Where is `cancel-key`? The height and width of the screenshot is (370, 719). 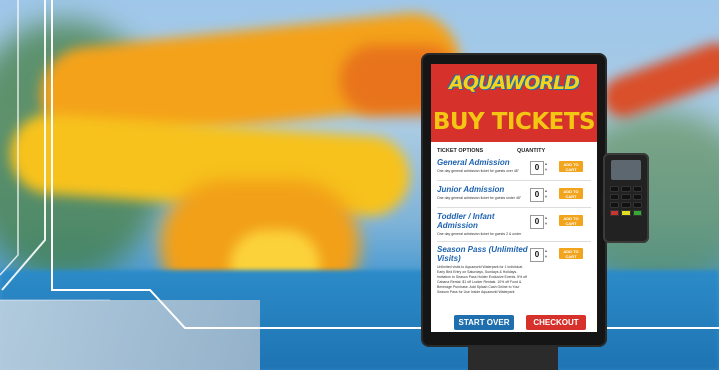
cancel-key is located at coordinates (615, 213).